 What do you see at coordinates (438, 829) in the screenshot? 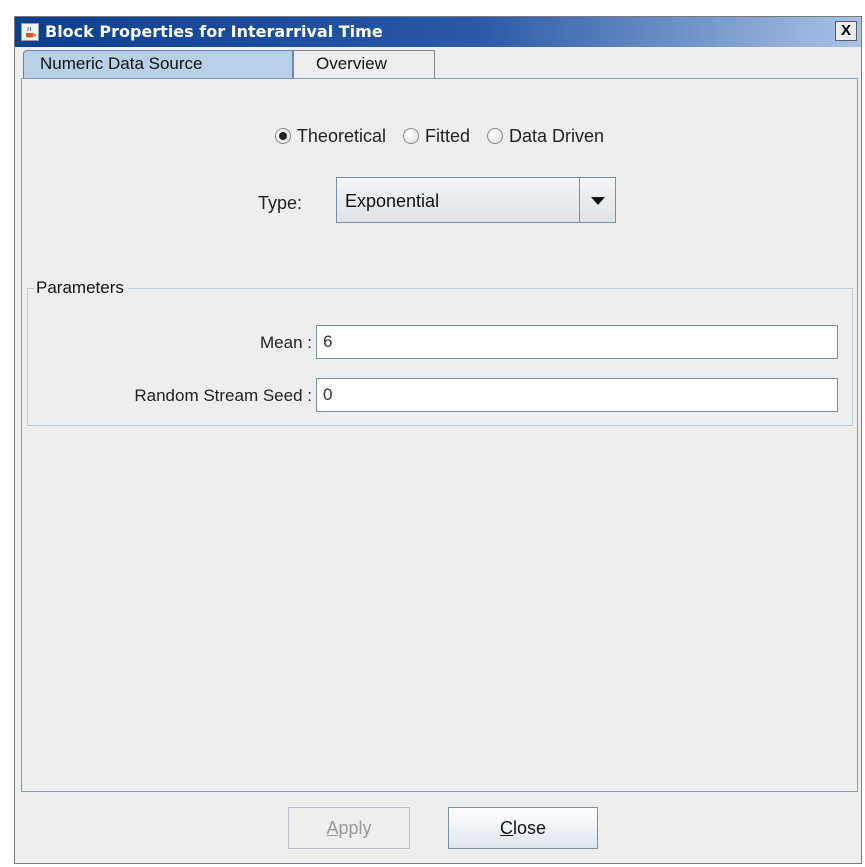
I see `dialog-button-bar: Apply Close` at bounding box center [438, 829].